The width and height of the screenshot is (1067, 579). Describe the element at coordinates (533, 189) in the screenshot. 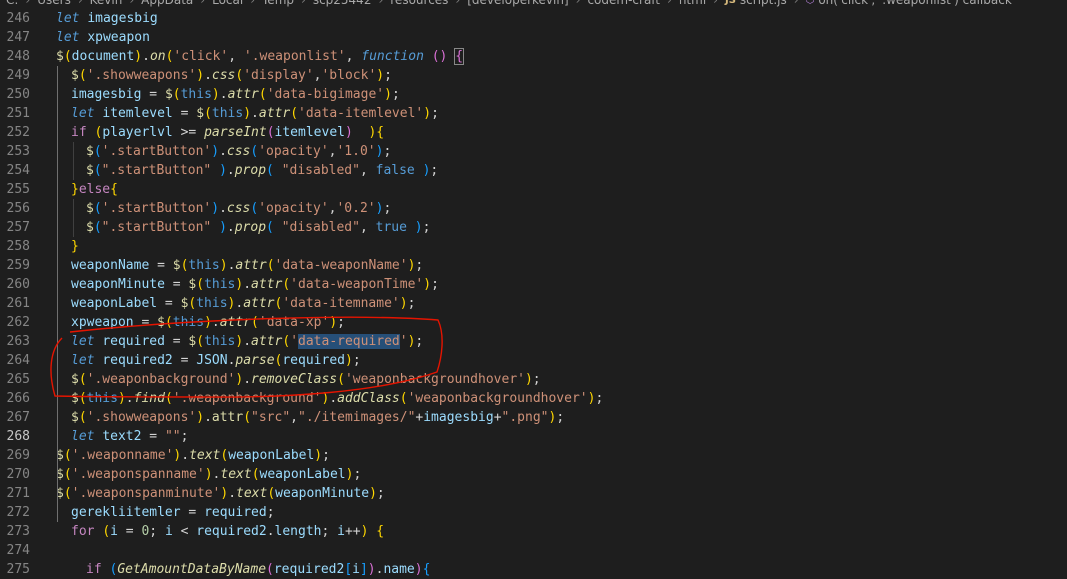

I see `code-line: 255 }else{` at that location.